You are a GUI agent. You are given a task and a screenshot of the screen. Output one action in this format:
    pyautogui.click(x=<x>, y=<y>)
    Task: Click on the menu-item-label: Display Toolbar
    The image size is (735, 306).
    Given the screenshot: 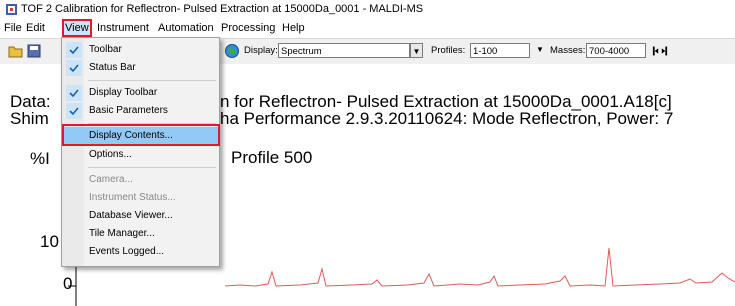 What is the action you would take?
    pyautogui.click(x=123, y=92)
    